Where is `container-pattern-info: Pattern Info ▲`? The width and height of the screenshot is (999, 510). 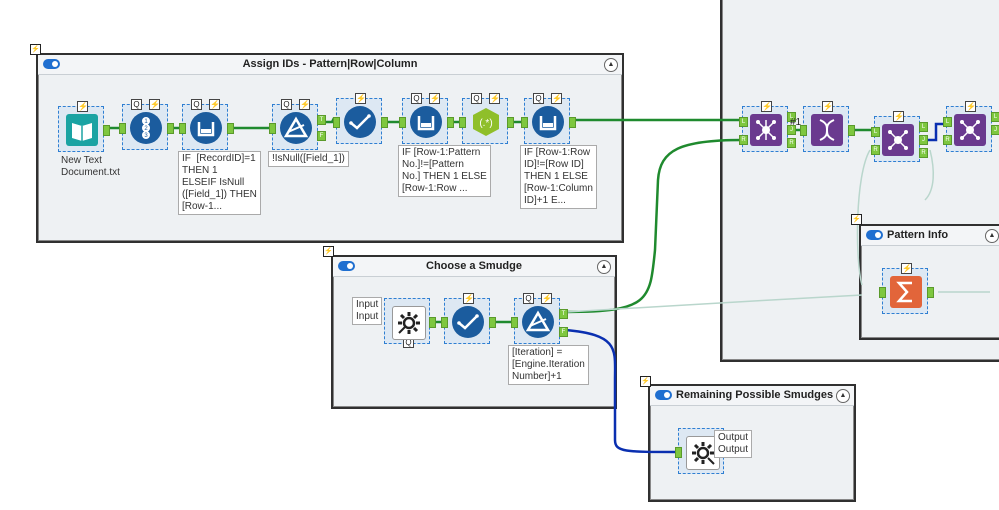
container-pattern-info: Pattern Info ▲ is located at coordinates (929, 282).